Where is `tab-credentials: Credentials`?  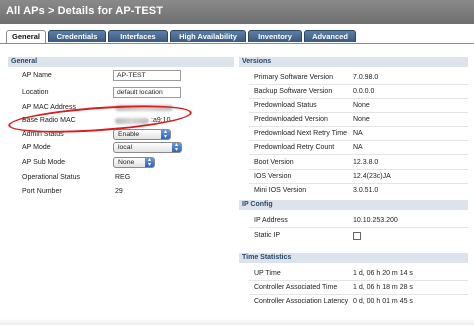 tab-credentials: Credentials is located at coordinates (77, 36).